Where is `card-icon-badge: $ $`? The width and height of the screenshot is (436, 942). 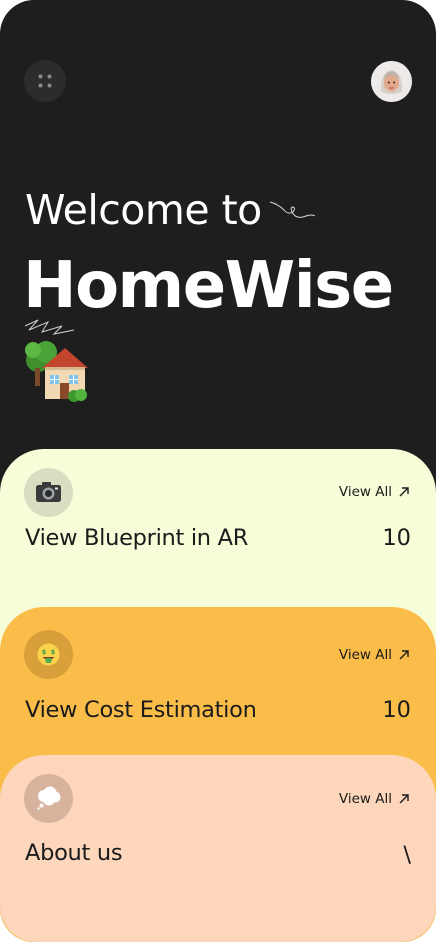 card-icon-badge: $ $ is located at coordinates (48, 654).